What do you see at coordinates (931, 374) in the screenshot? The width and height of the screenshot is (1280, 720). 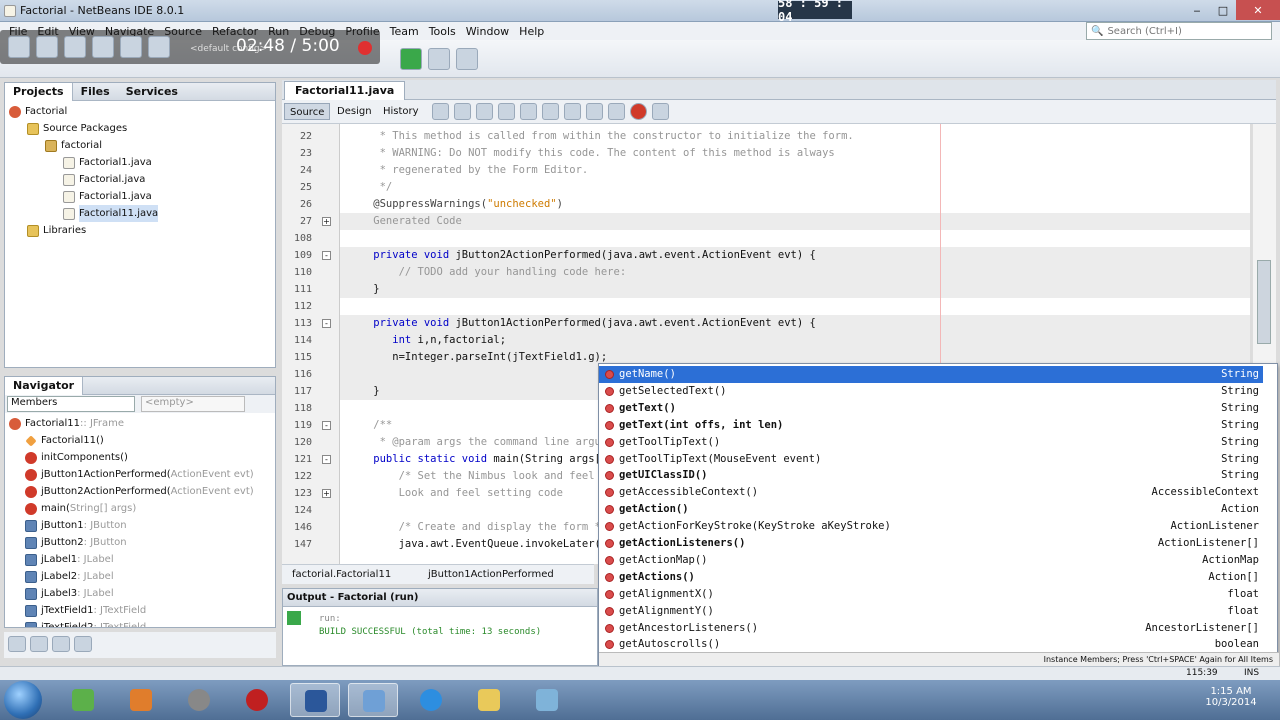 I see `completion-item: getName() String` at bounding box center [931, 374].